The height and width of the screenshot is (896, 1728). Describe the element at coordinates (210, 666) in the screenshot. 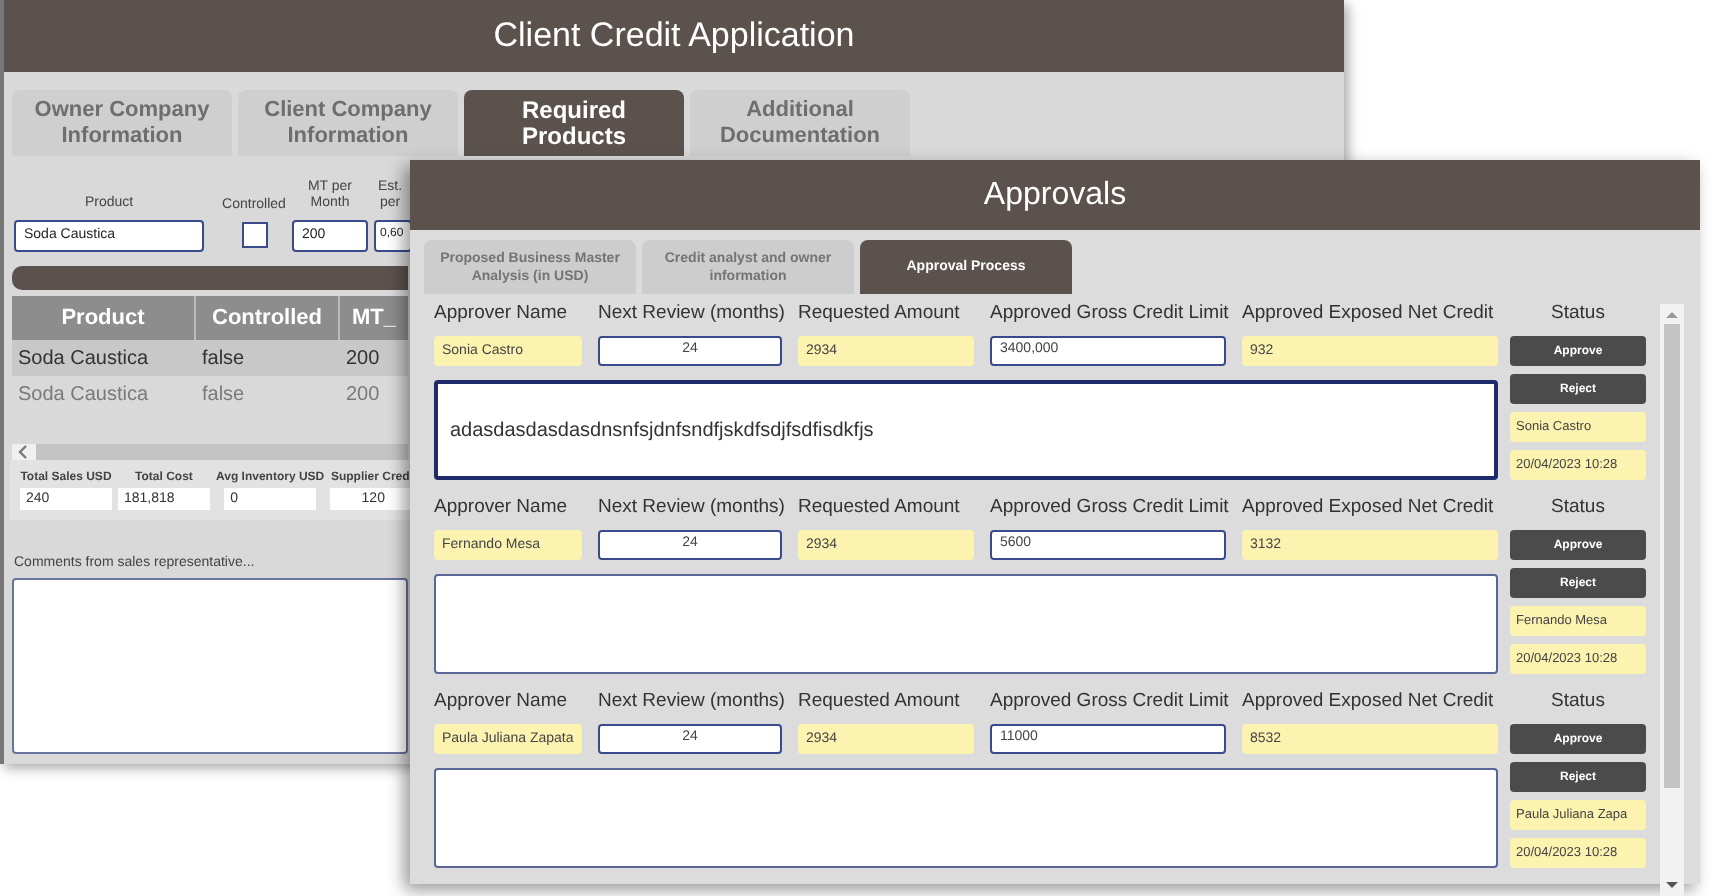

I see `comments-field` at that location.